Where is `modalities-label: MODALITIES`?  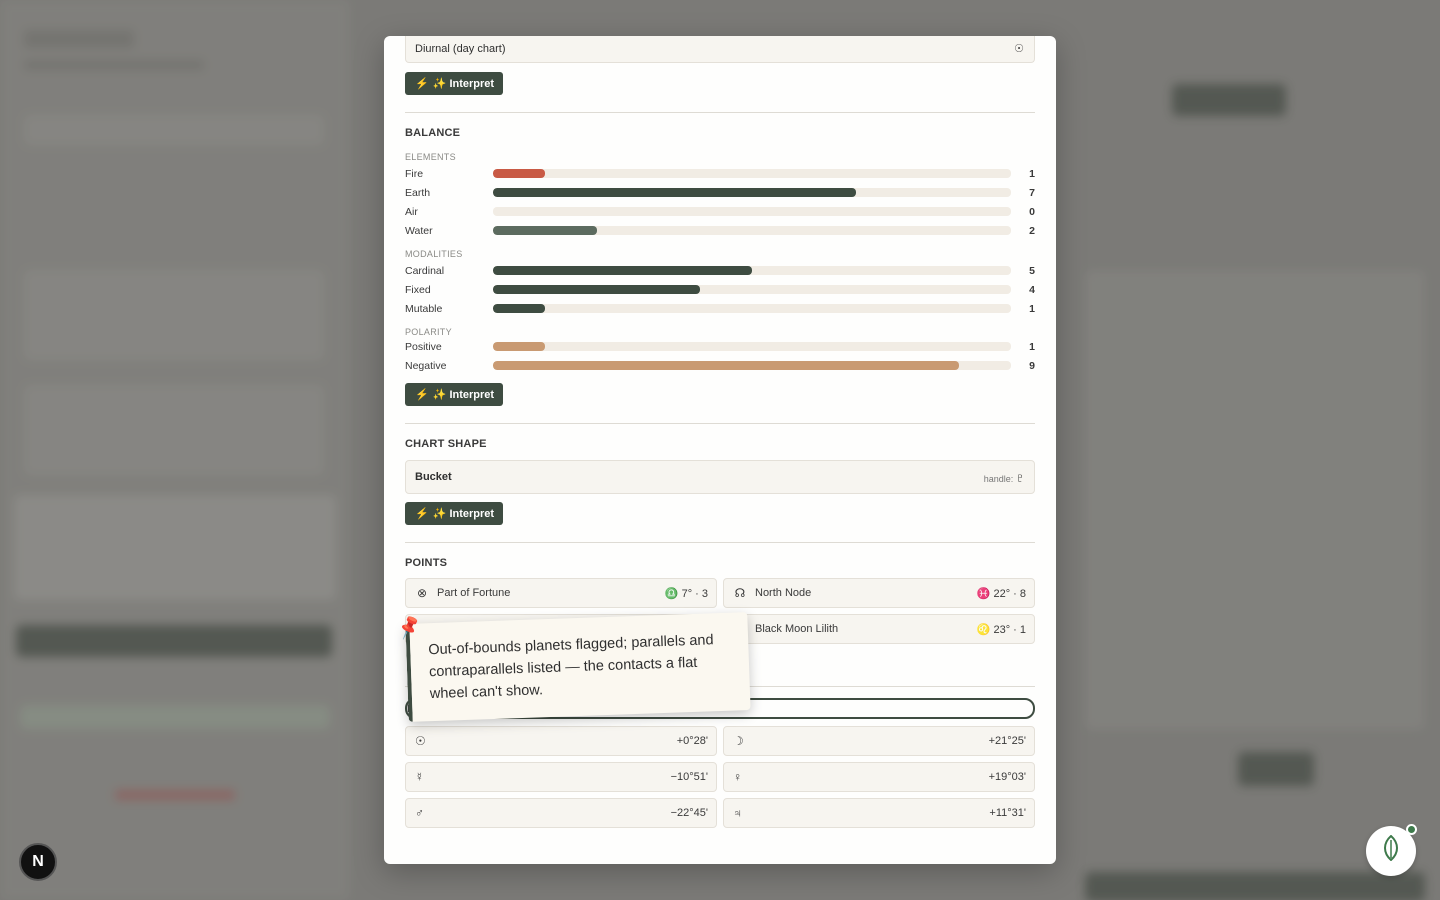 modalities-label: MODALITIES is located at coordinates (434, 254).